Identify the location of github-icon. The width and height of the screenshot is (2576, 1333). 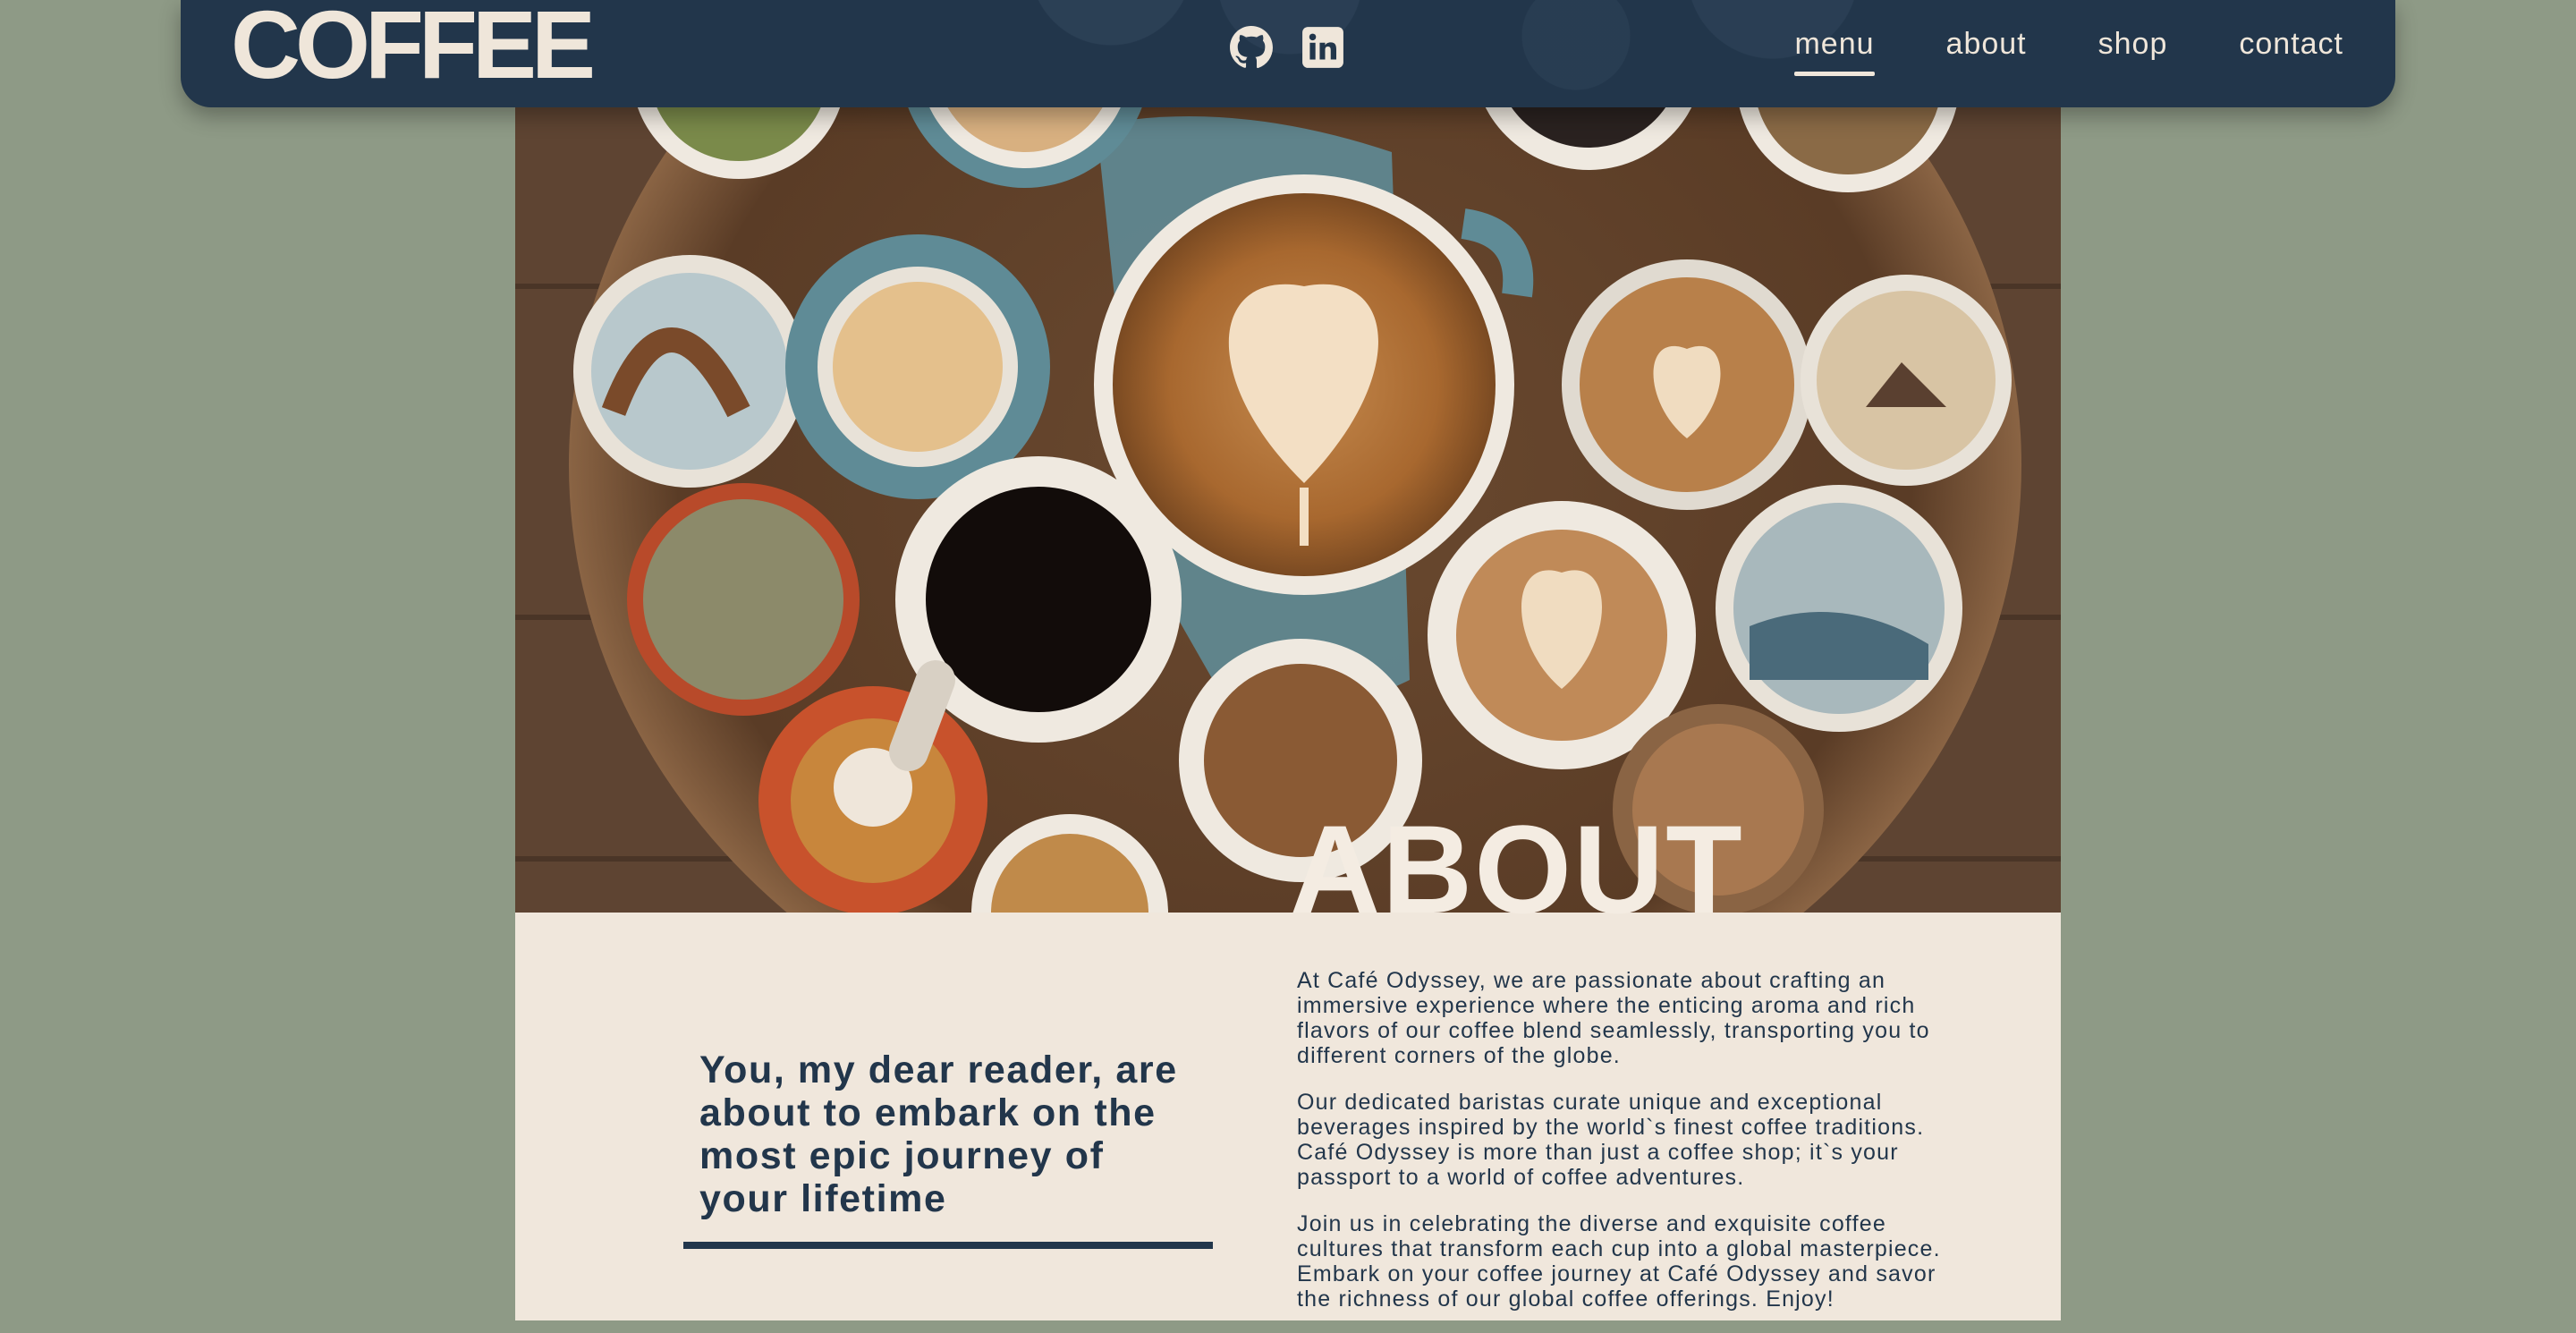
(1251, 47).